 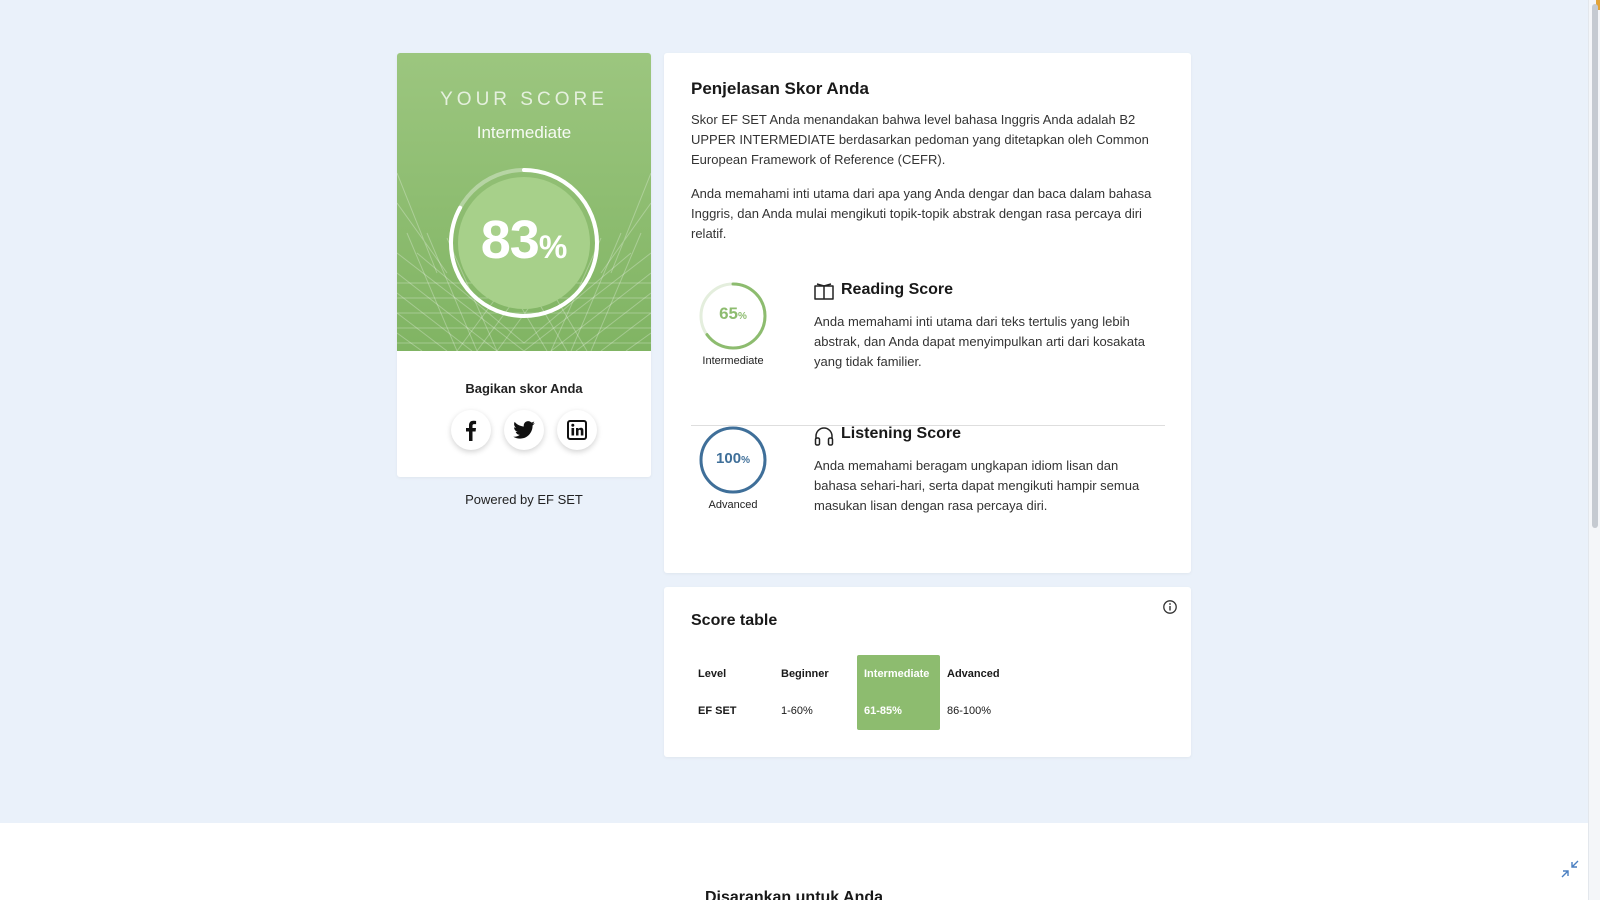 I want to click on score-hero: YOUR SCORE Intermediate 83%, so click(x=524, y=202).